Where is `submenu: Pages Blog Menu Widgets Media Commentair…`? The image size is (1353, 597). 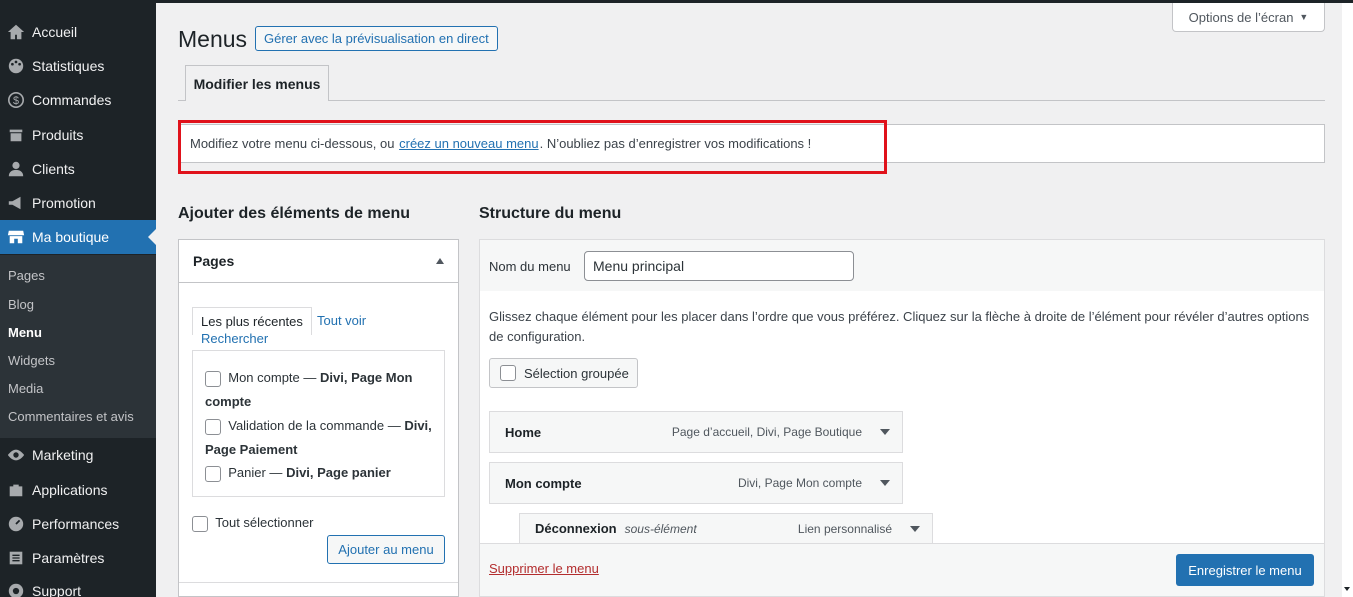 submenu: Pages Blog Menu Widgets Media Commentair… is located at coordinates (78, 346).